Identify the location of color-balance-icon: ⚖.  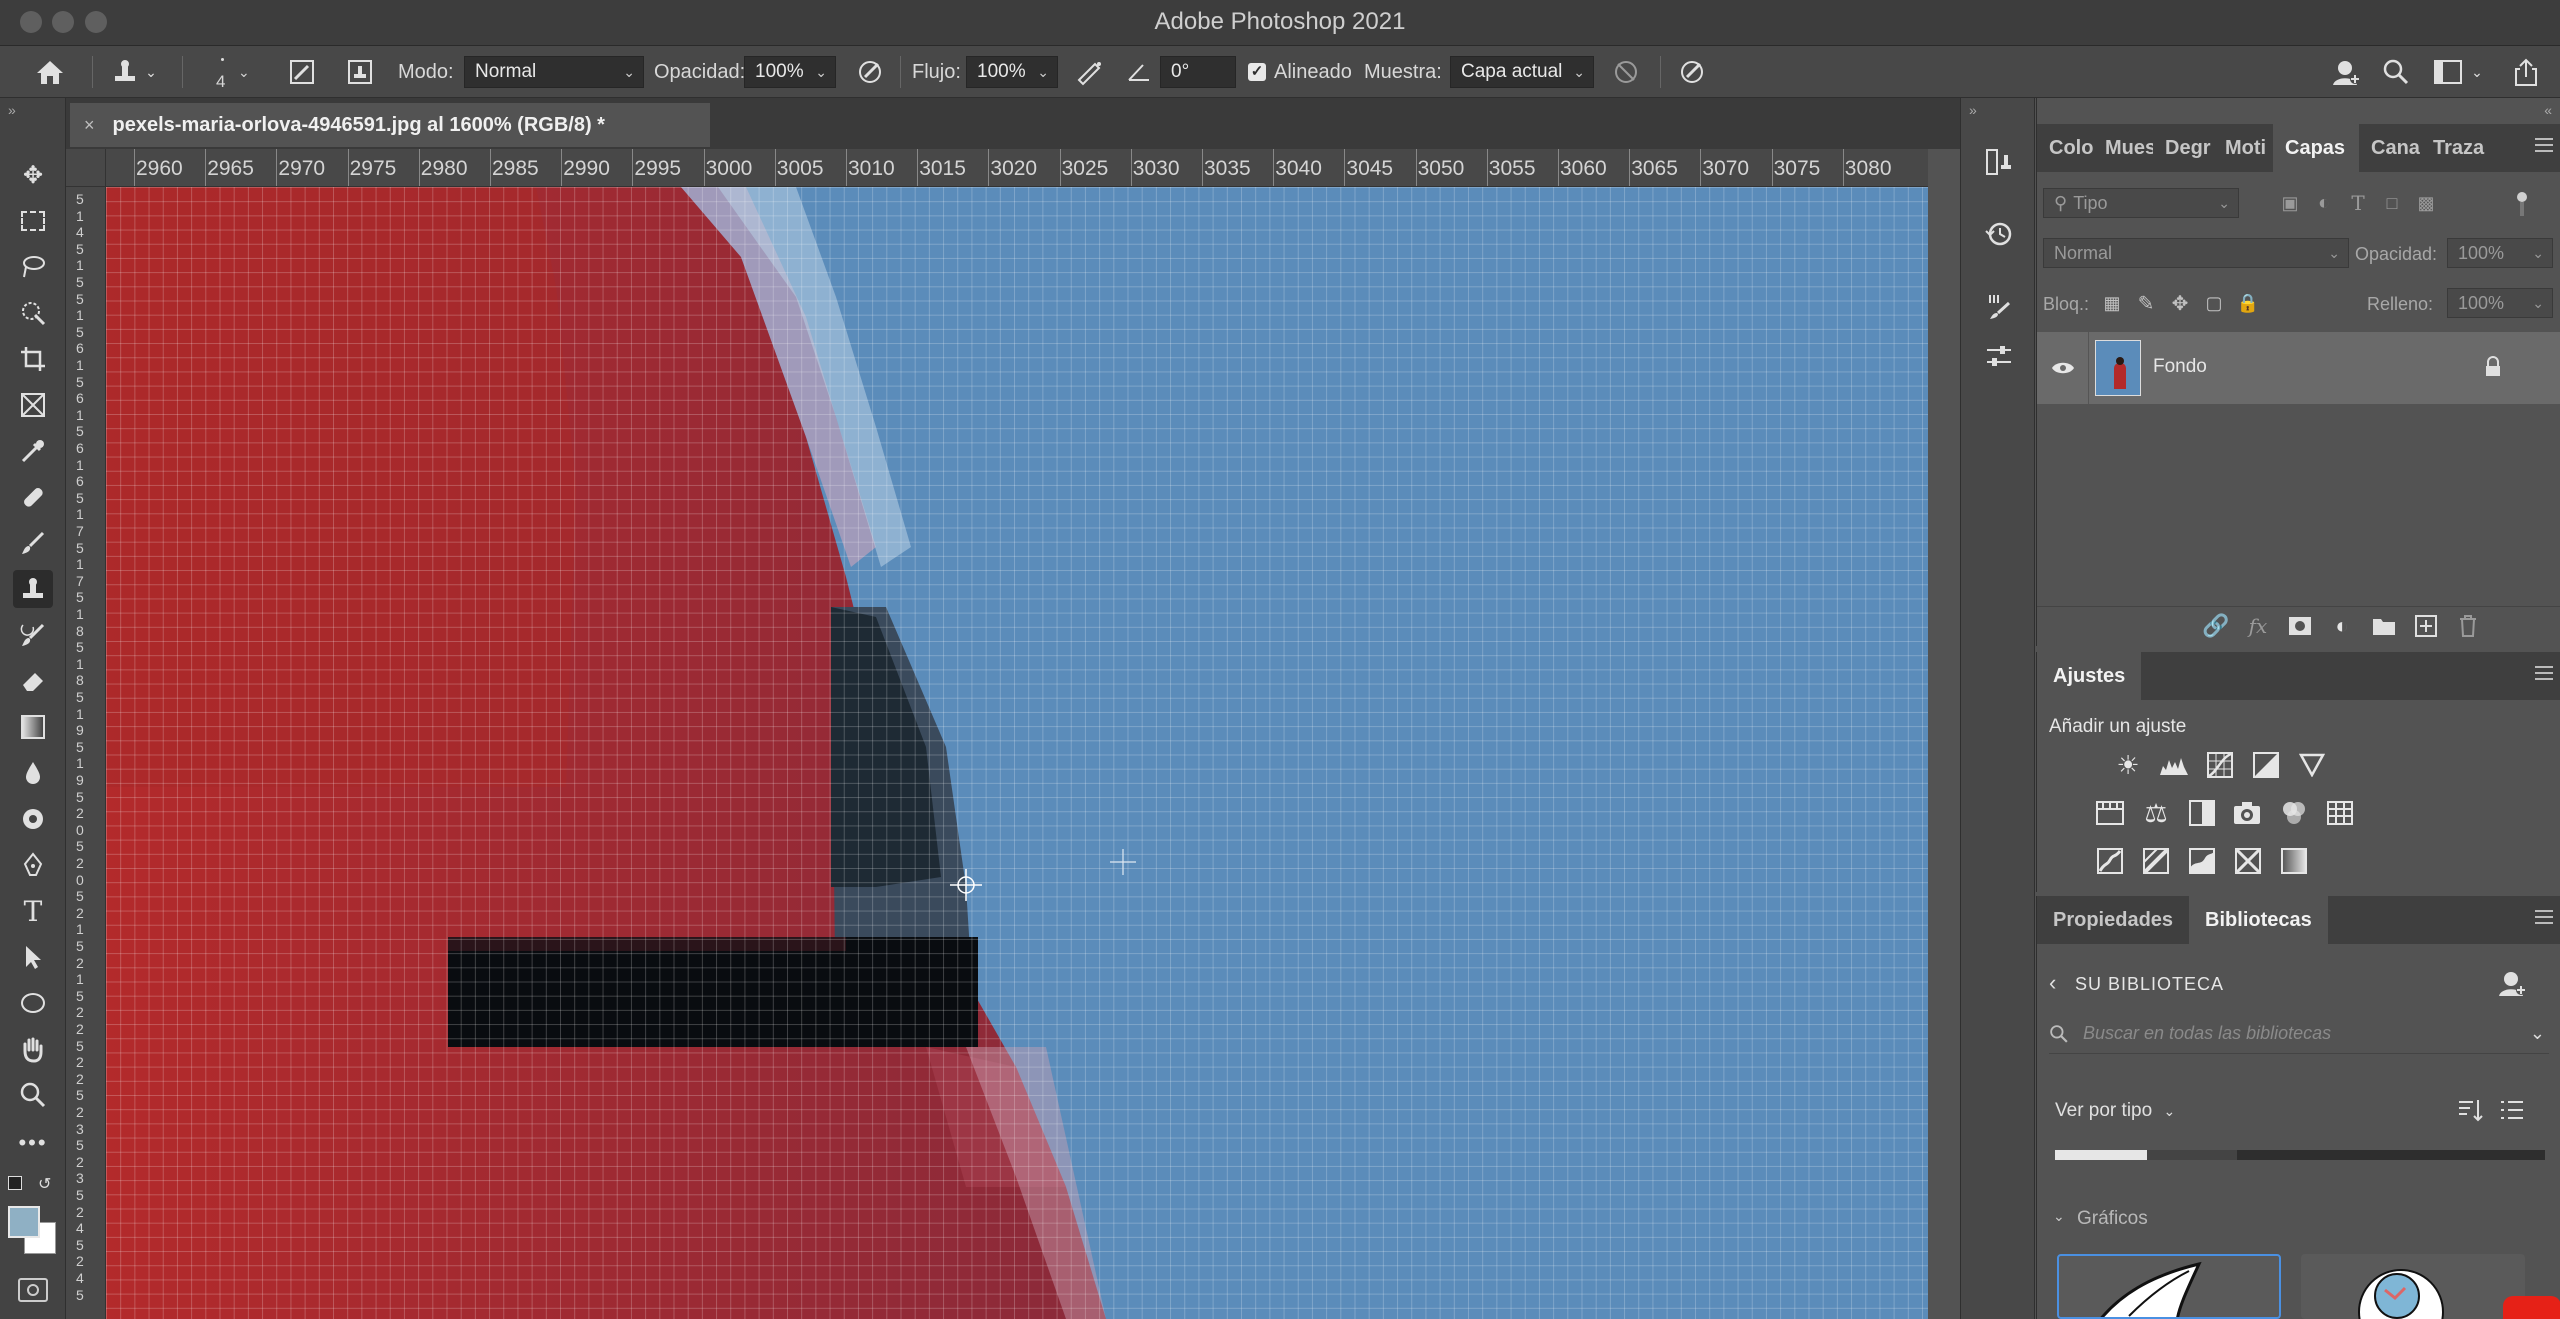
(2156, 813).